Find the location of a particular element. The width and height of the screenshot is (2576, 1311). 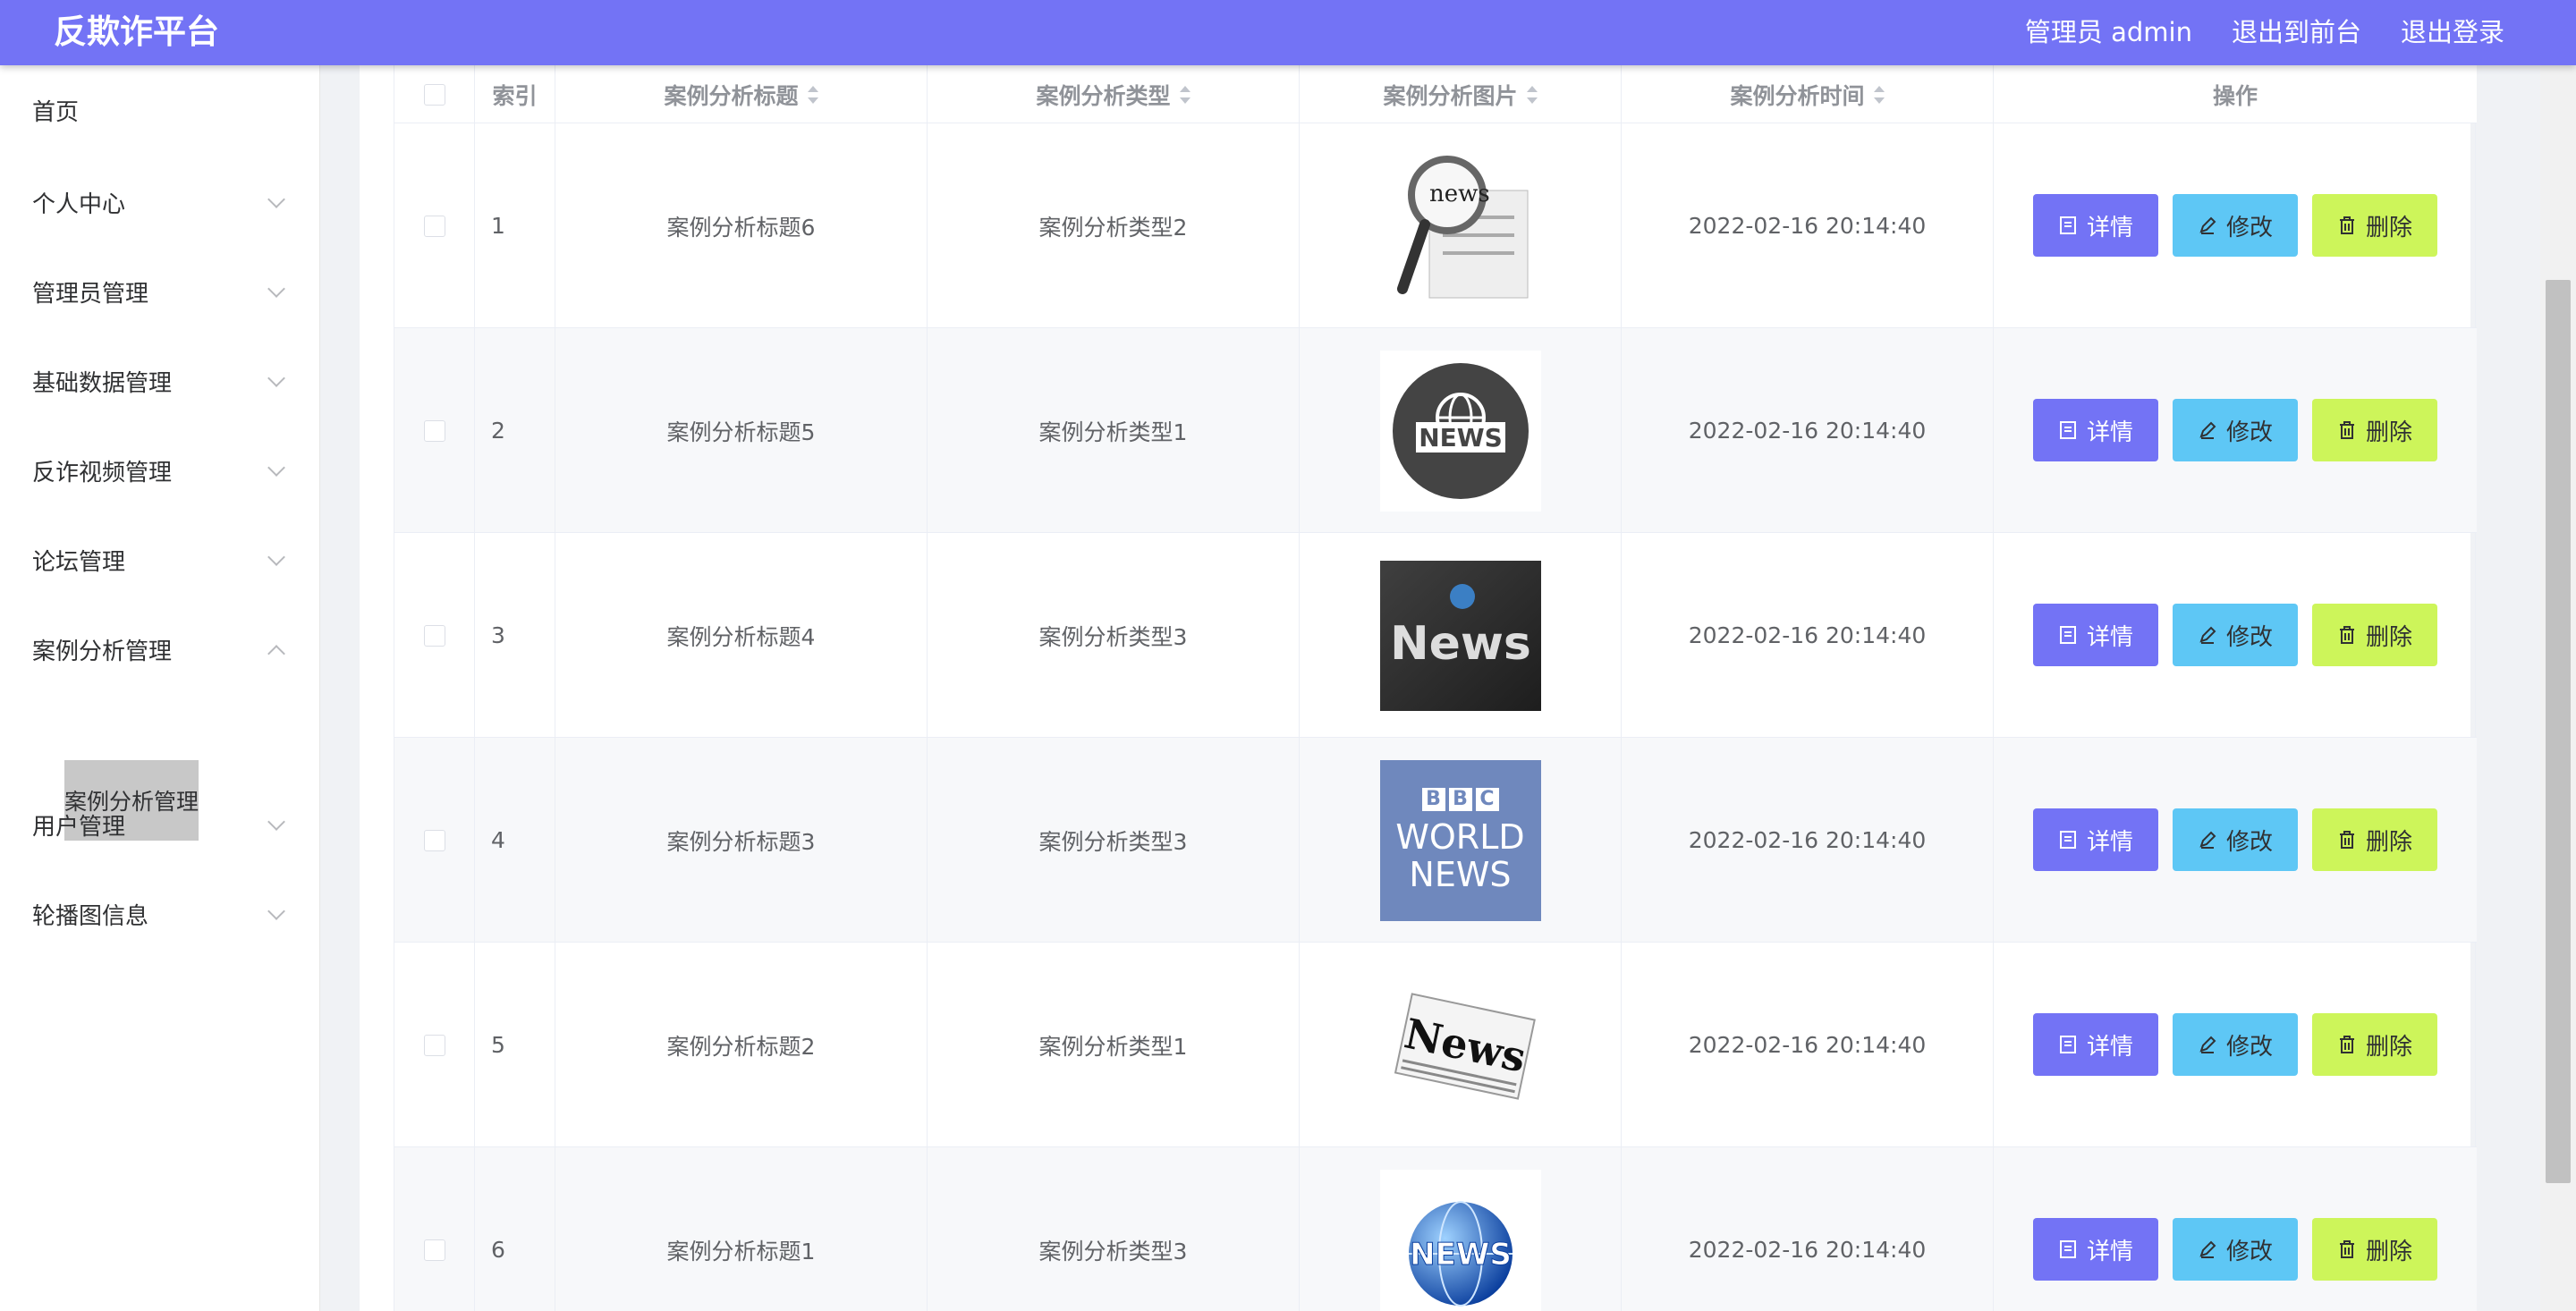

column-header-type: 案例分析类型 is located at coordinates (1114, 94).